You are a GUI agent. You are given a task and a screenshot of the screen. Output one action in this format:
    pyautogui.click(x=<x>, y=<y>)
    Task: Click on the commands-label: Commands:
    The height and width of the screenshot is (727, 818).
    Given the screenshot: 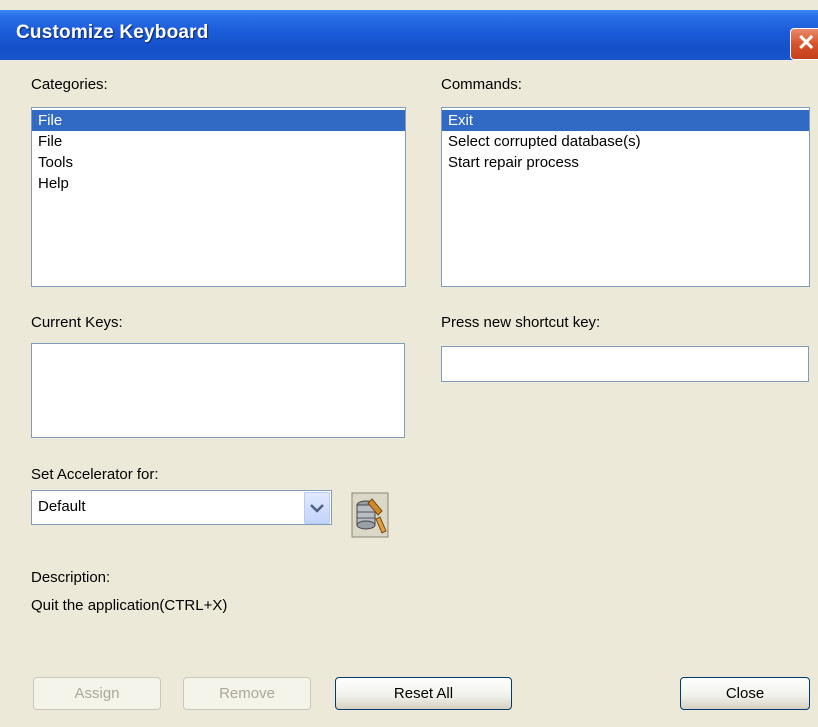 What is the action you would take?
    pyautogui.click(x=481, y=84)
    